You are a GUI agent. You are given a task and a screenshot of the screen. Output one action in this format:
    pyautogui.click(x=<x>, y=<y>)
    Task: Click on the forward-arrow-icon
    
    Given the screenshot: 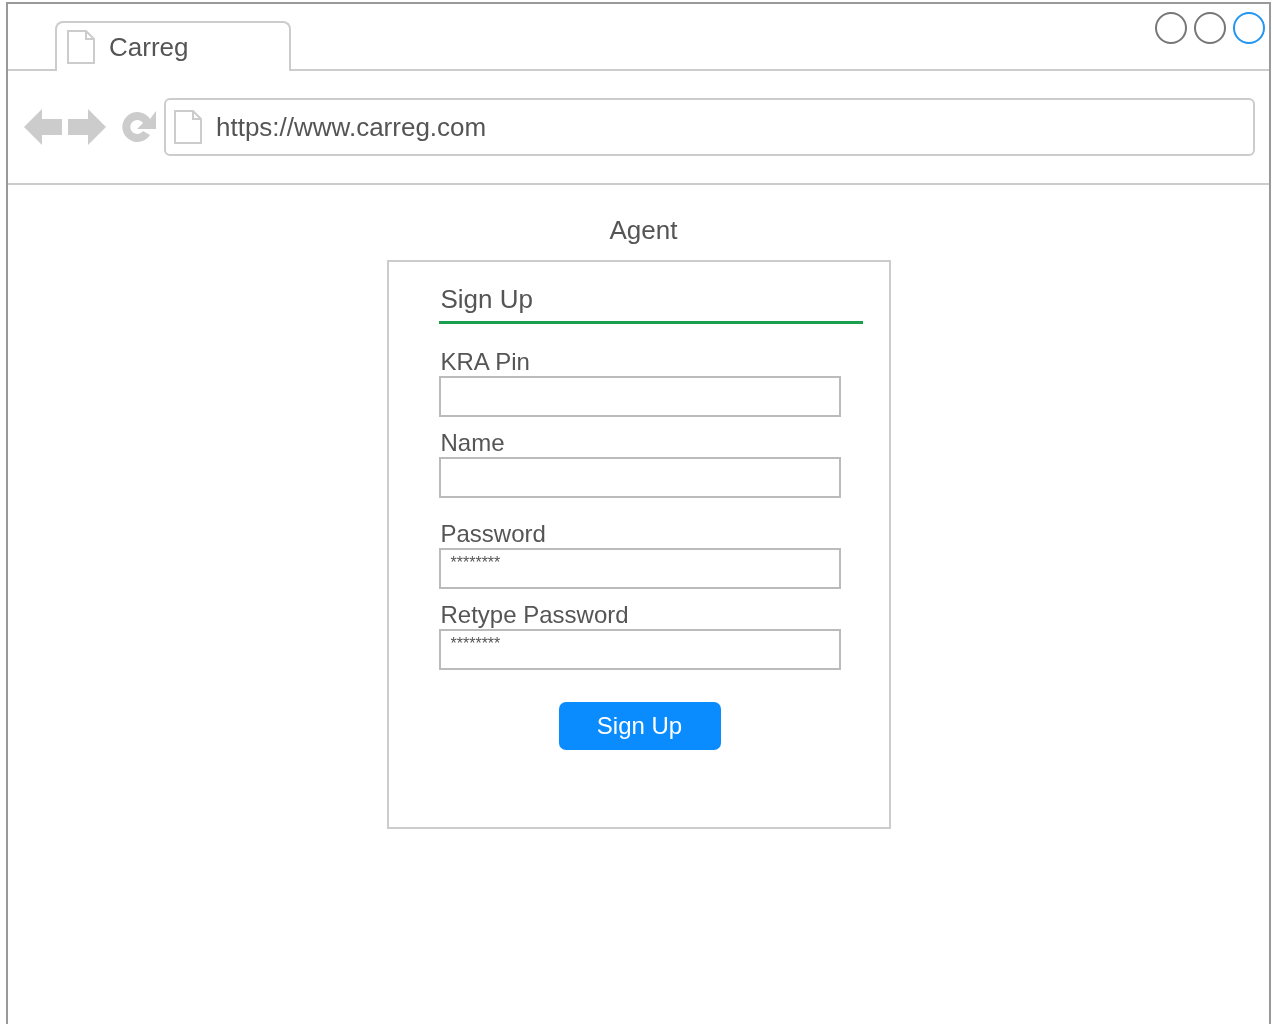 What is the action you would take?
    pyautogui.click(x=87, y=127)
    